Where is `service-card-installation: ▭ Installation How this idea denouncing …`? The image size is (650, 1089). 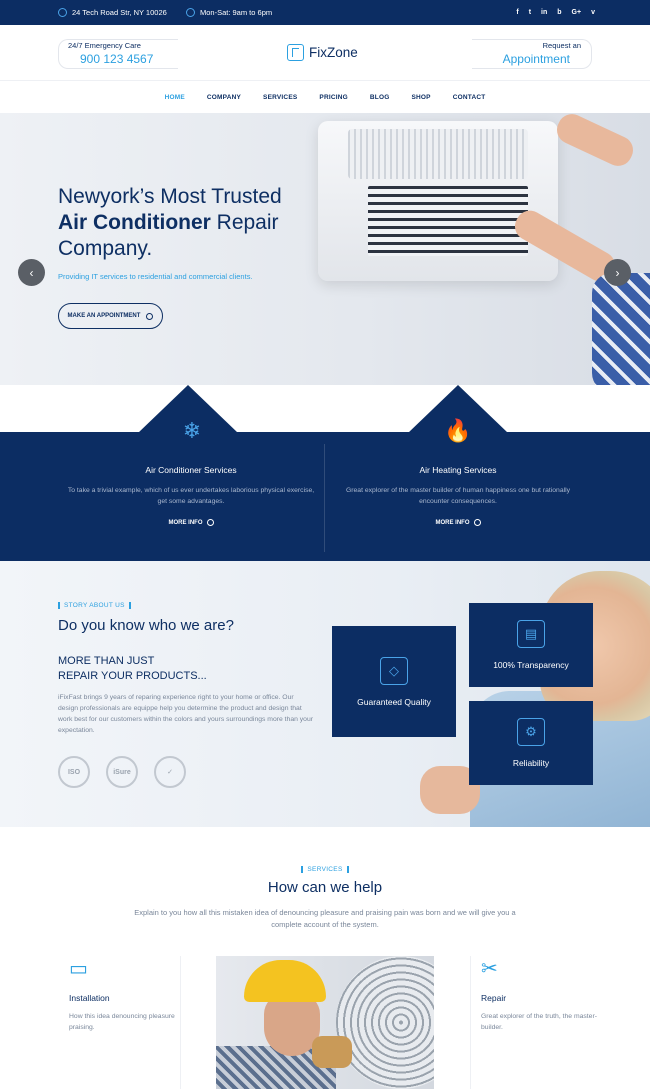 service-card-installation: ▭ Installation How this idea denouncing … is located at coordinates (129, 1022).